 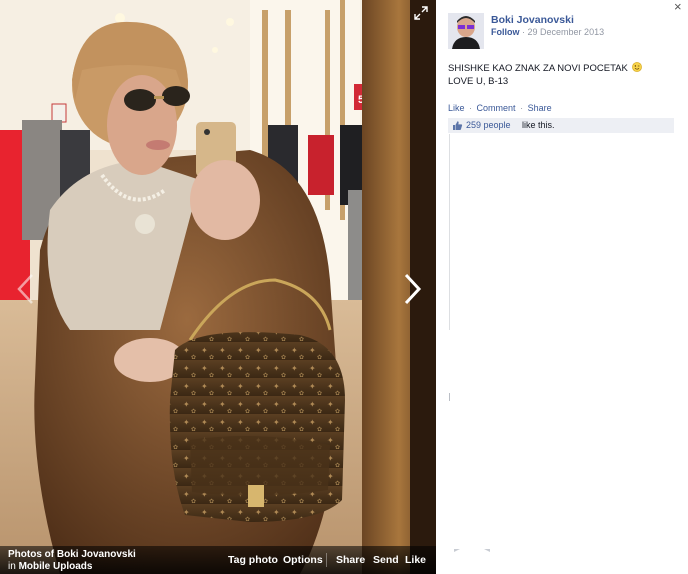 What do you see at coordinates (326, 560) in the screenshot?
I see `bar-divider` at bounding box center [326, 560].